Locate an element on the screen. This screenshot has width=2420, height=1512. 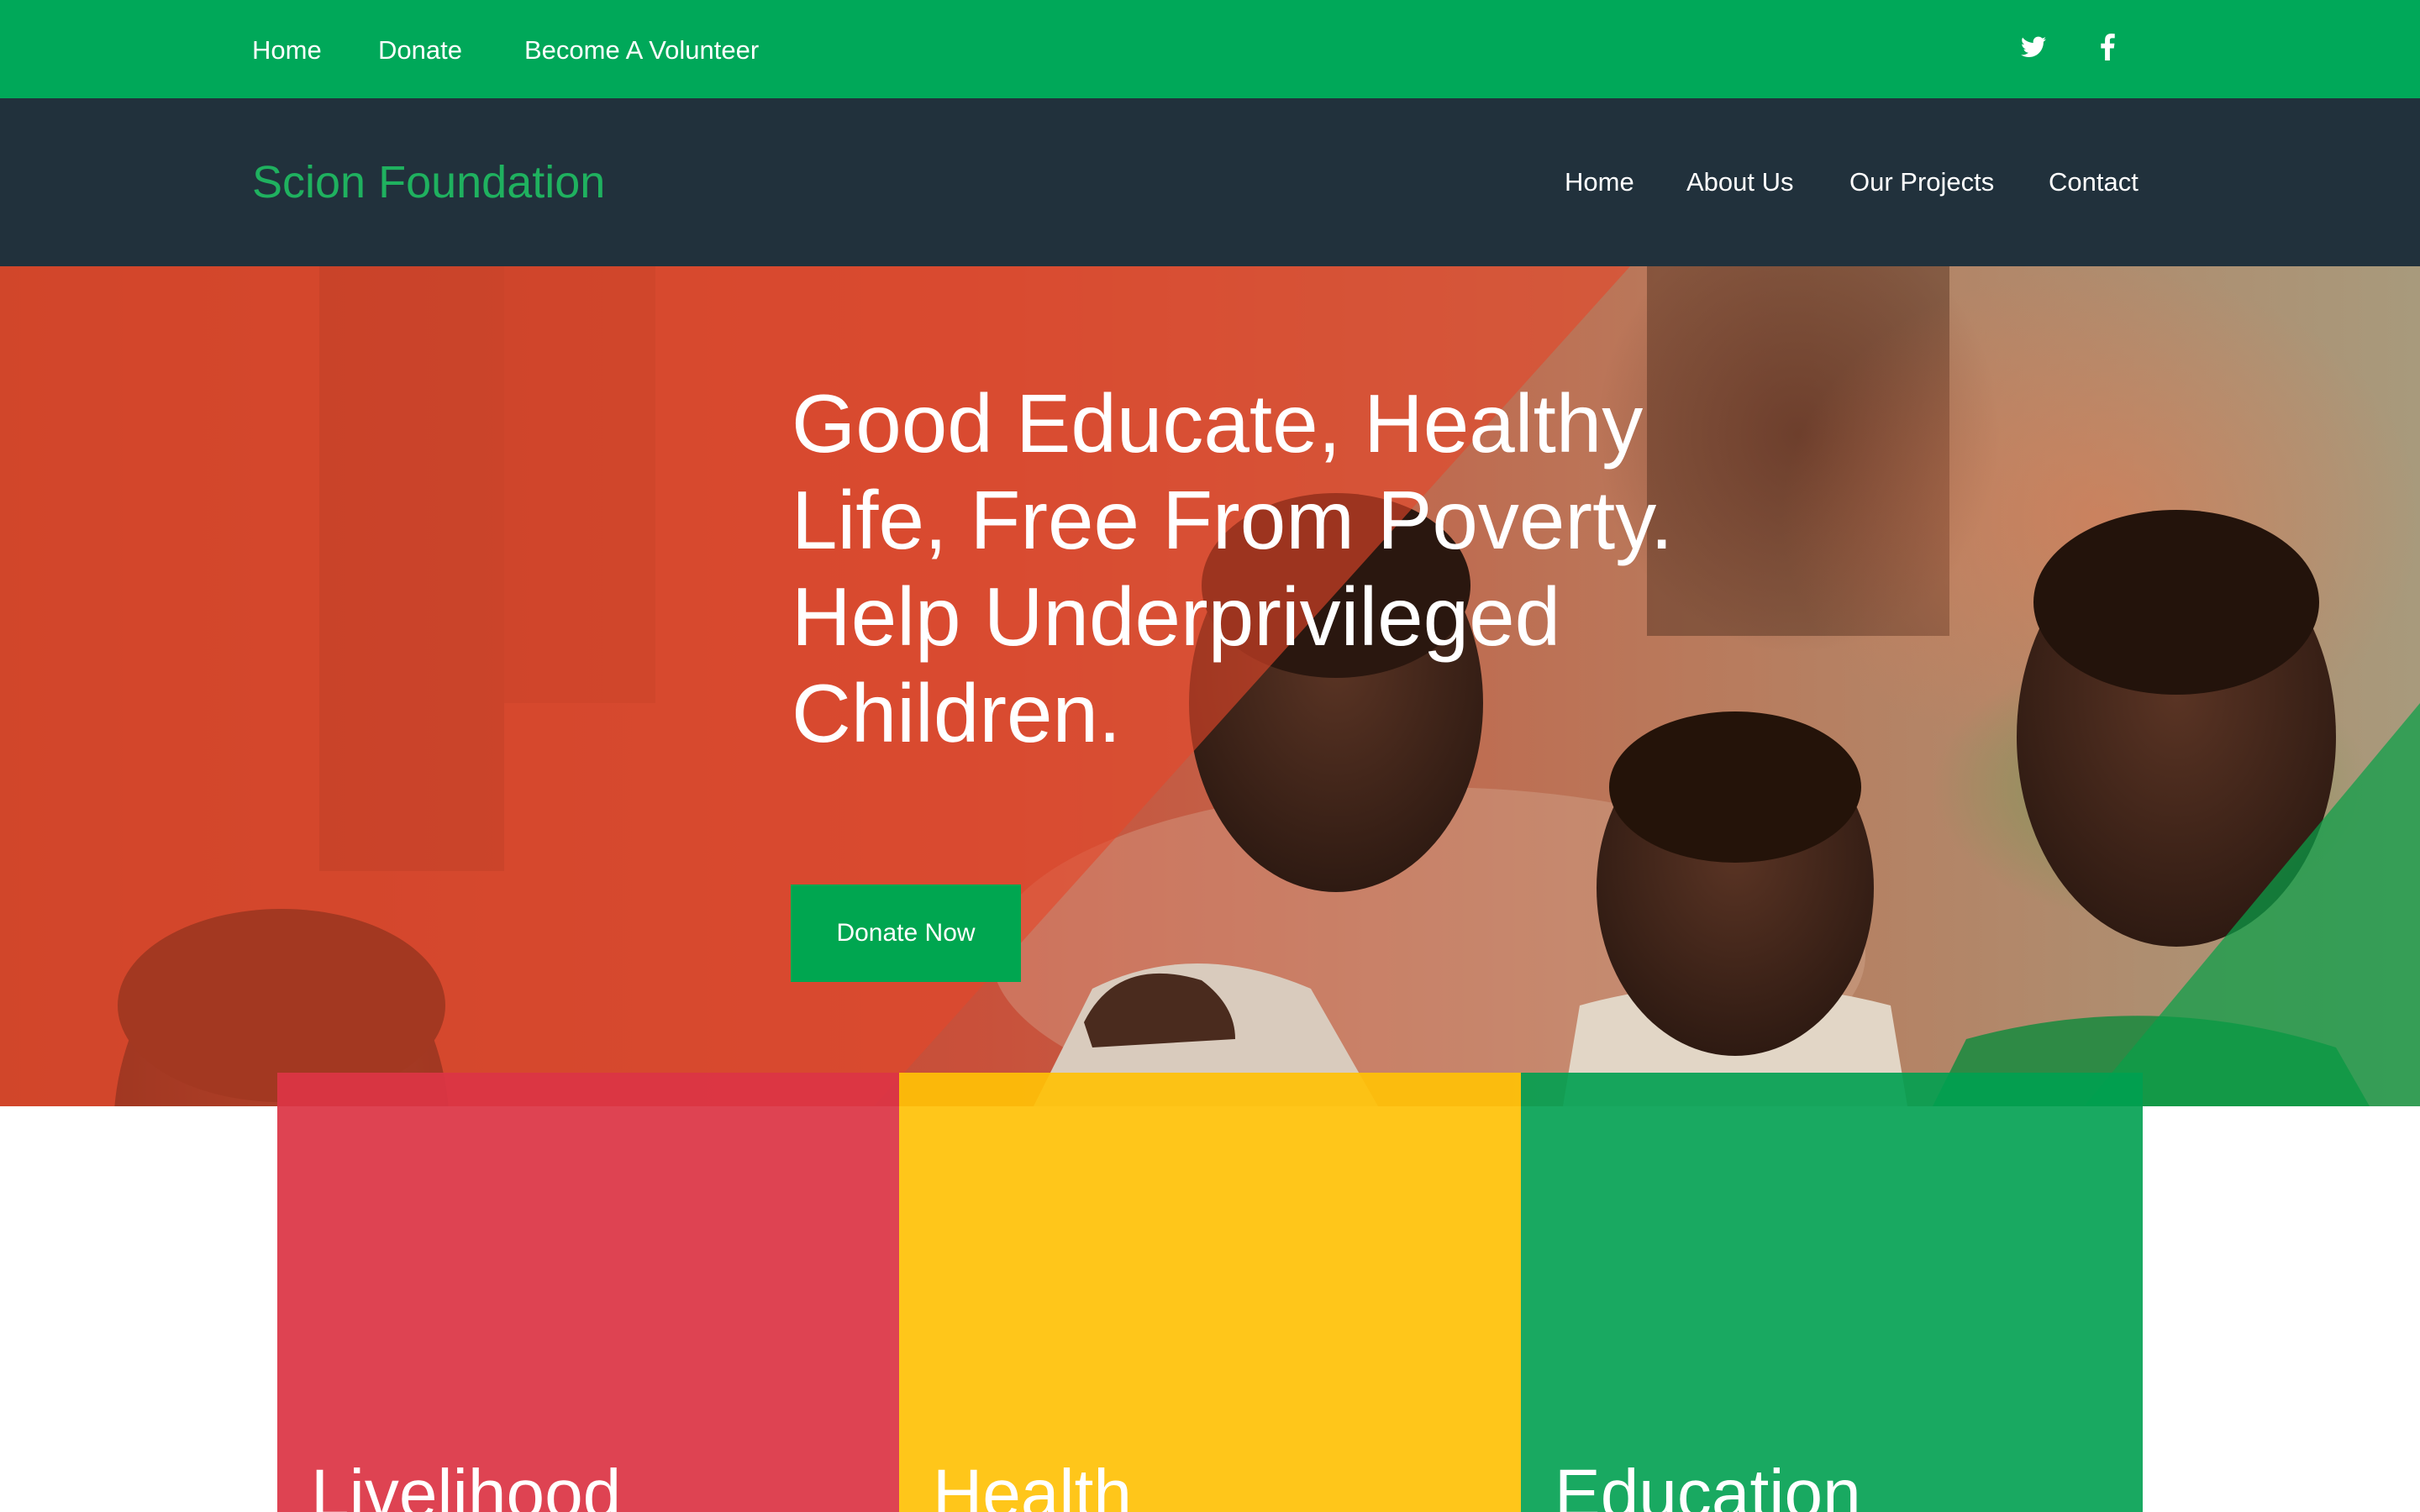
cause-card-livelihood: Livelihood is located at coordinates (588, 1292).